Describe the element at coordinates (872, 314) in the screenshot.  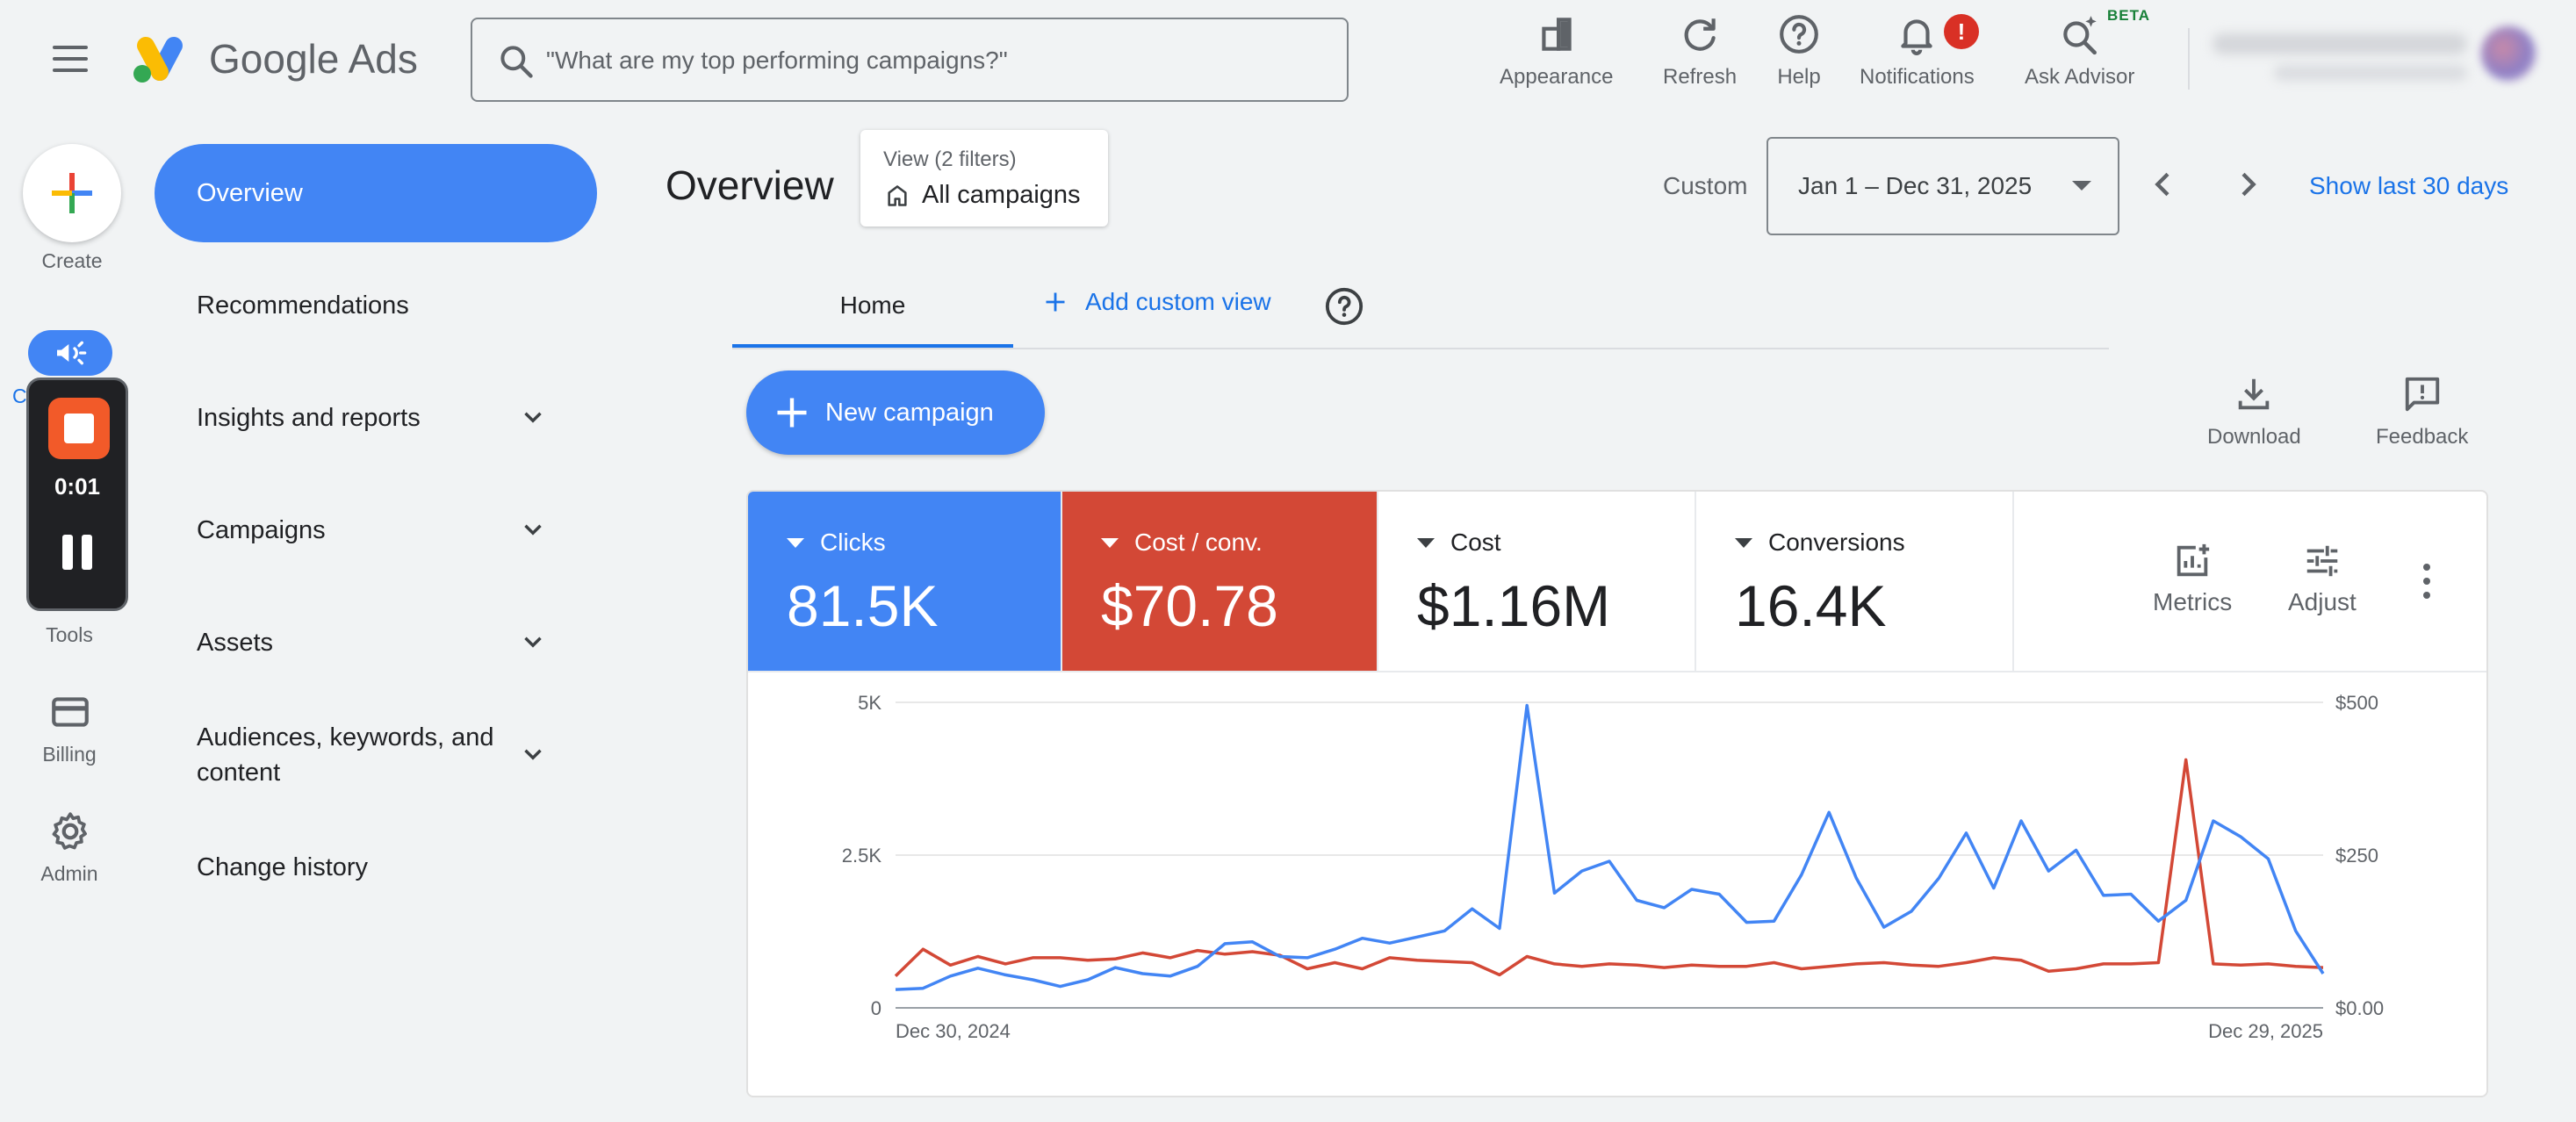
I see `tab-home: Home` at that location.